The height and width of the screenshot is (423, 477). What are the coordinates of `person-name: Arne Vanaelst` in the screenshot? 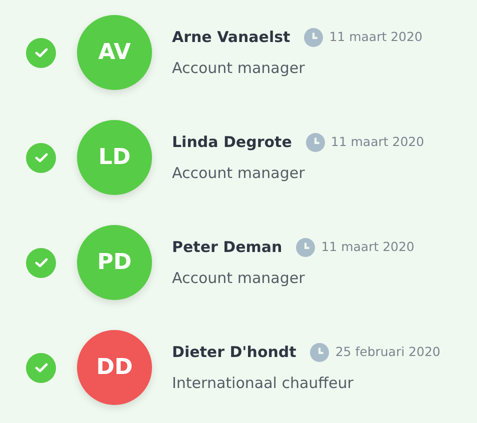 It's located at (231, 37).